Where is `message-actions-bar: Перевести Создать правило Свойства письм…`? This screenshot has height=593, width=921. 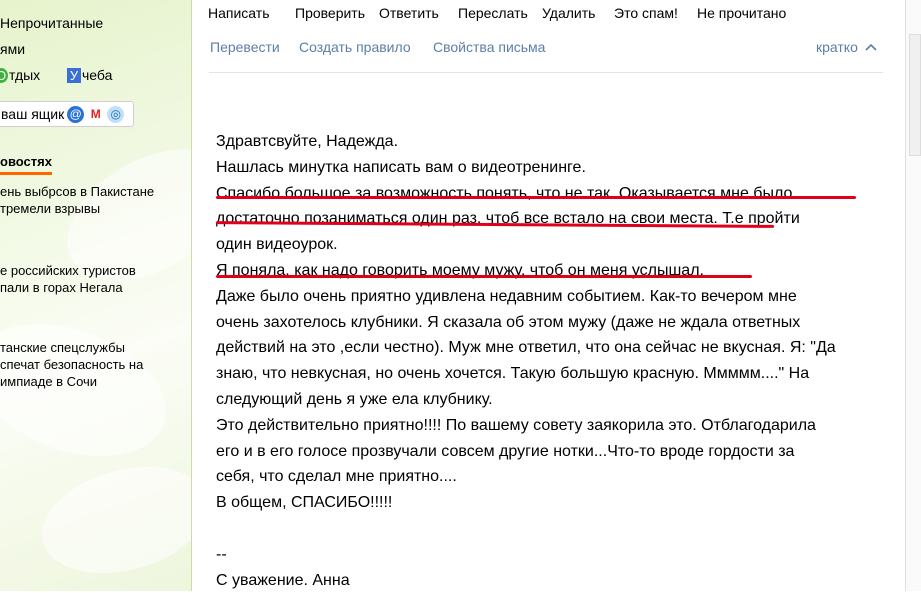 message-actions-bar: Перевести Создать правило Свойства письм… is located at coordinates (542, 53).